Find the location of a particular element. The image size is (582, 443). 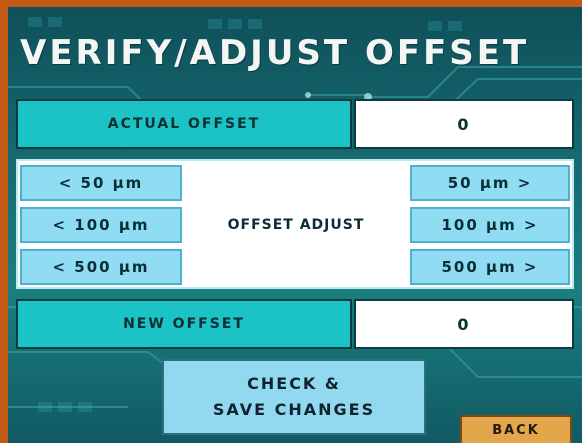

back-button: BACK is located at coordinates (516, 429).